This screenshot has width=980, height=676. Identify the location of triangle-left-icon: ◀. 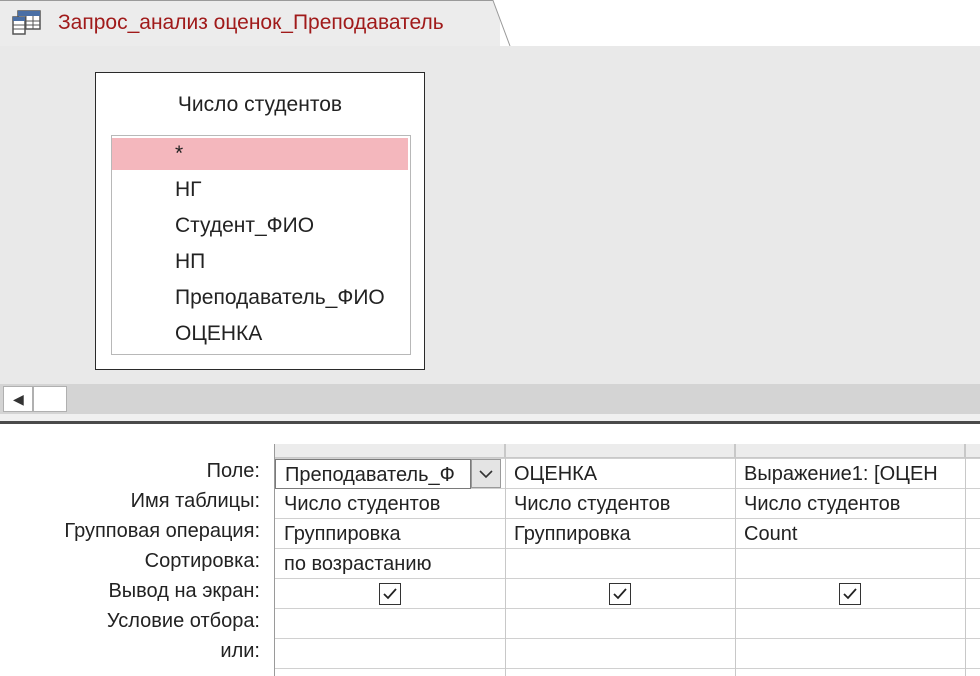
(18, 399).